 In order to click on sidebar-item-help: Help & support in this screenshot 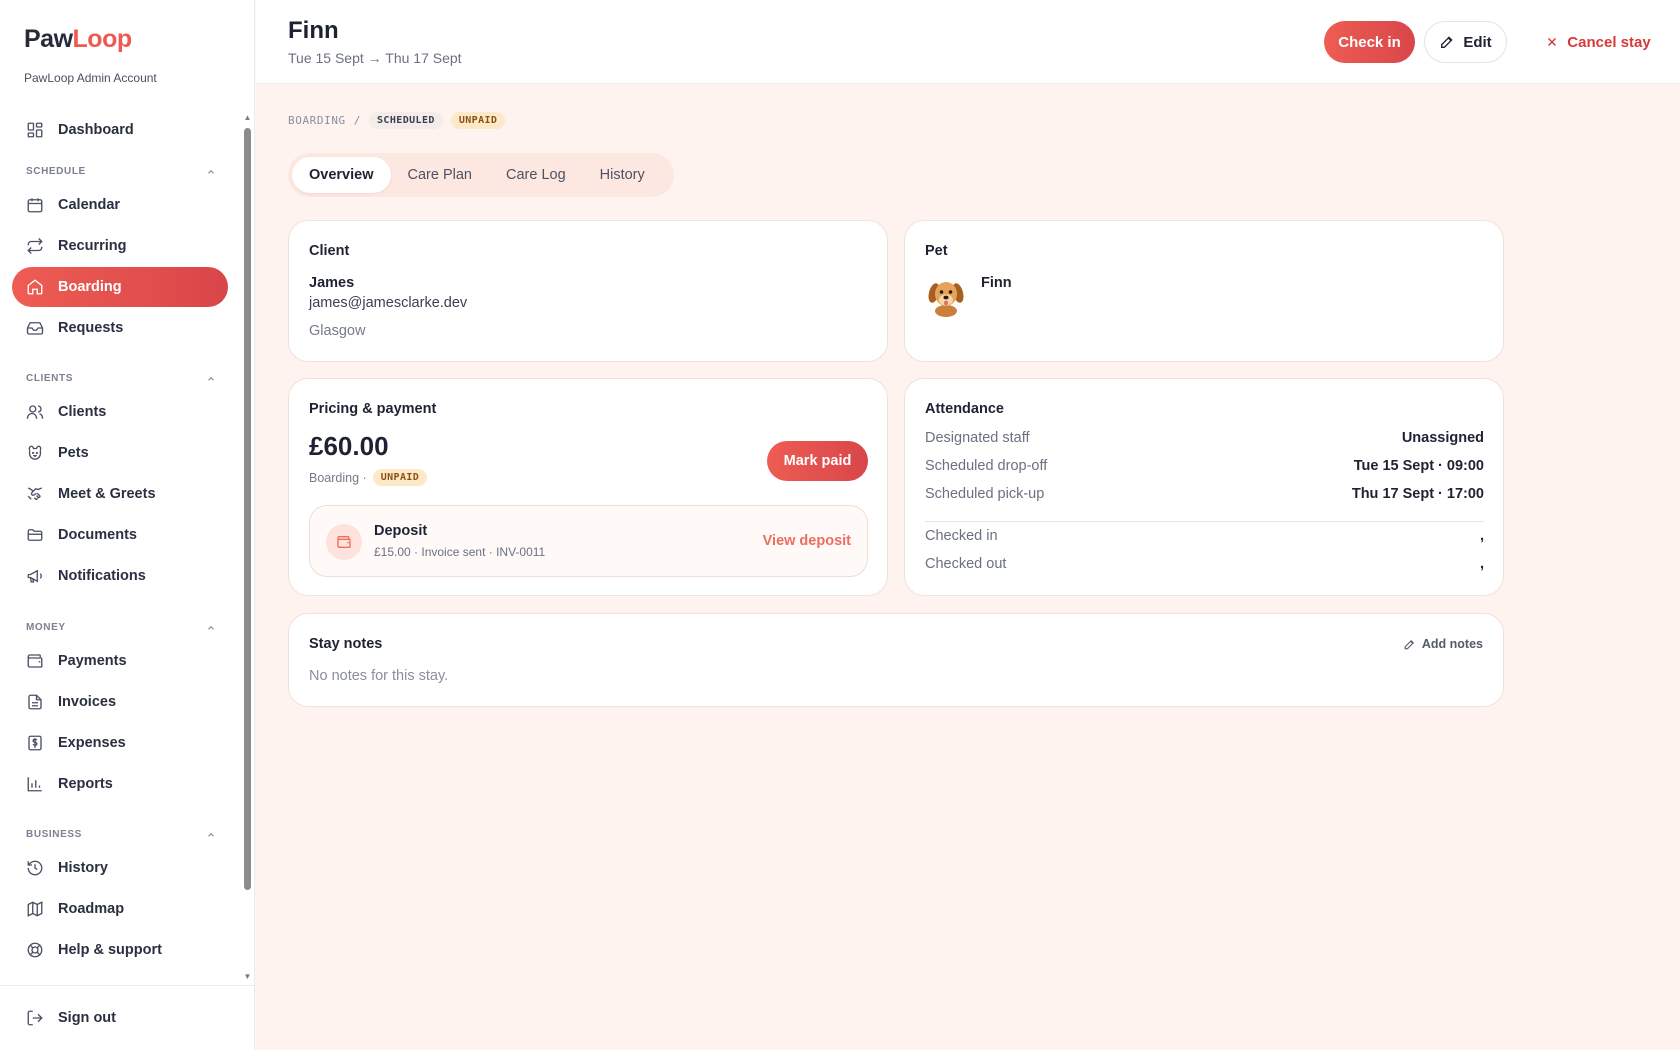, I will do `click(120, 950)`.